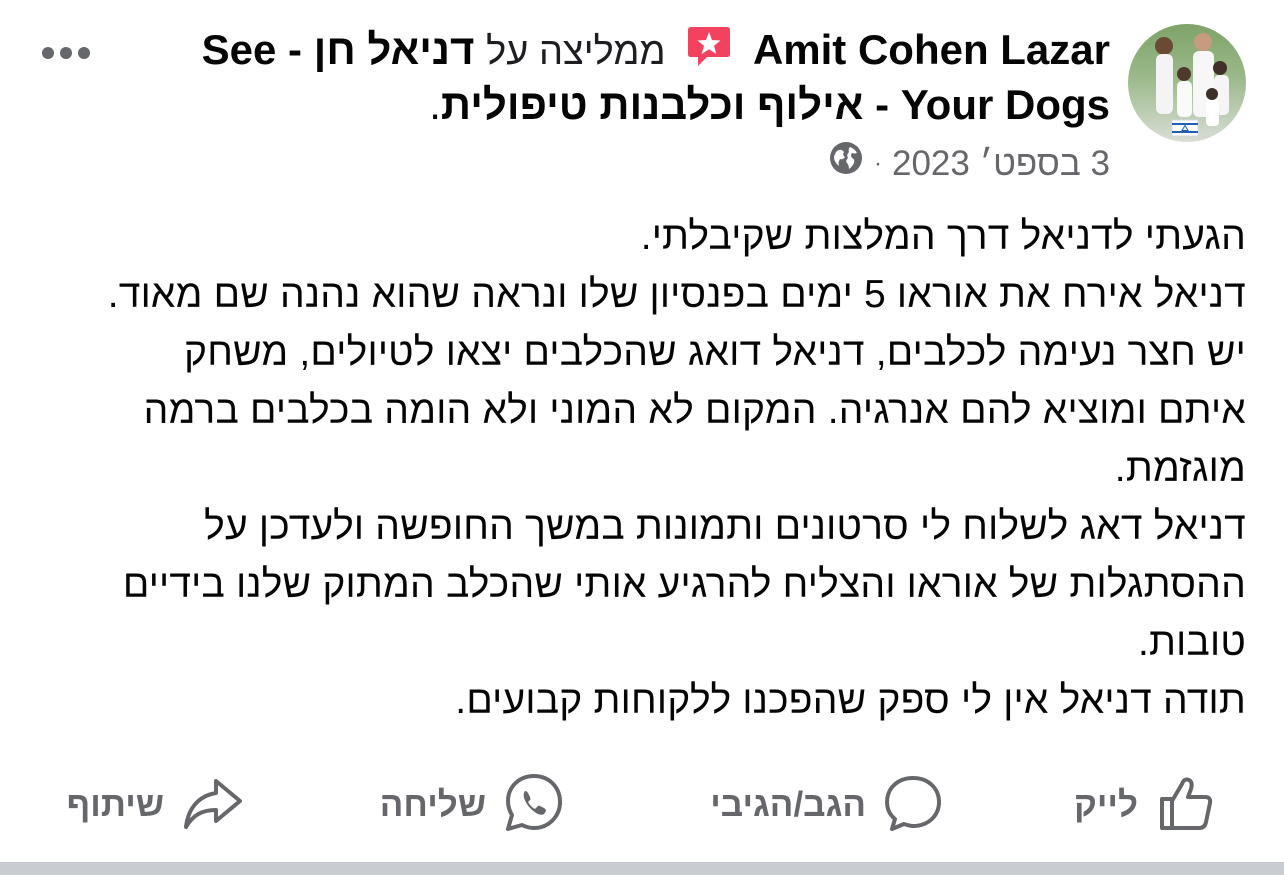 Image resolution: width=1284 pixels, height=875 pixels. I want to click on author-avatar, so click(1187, 83).